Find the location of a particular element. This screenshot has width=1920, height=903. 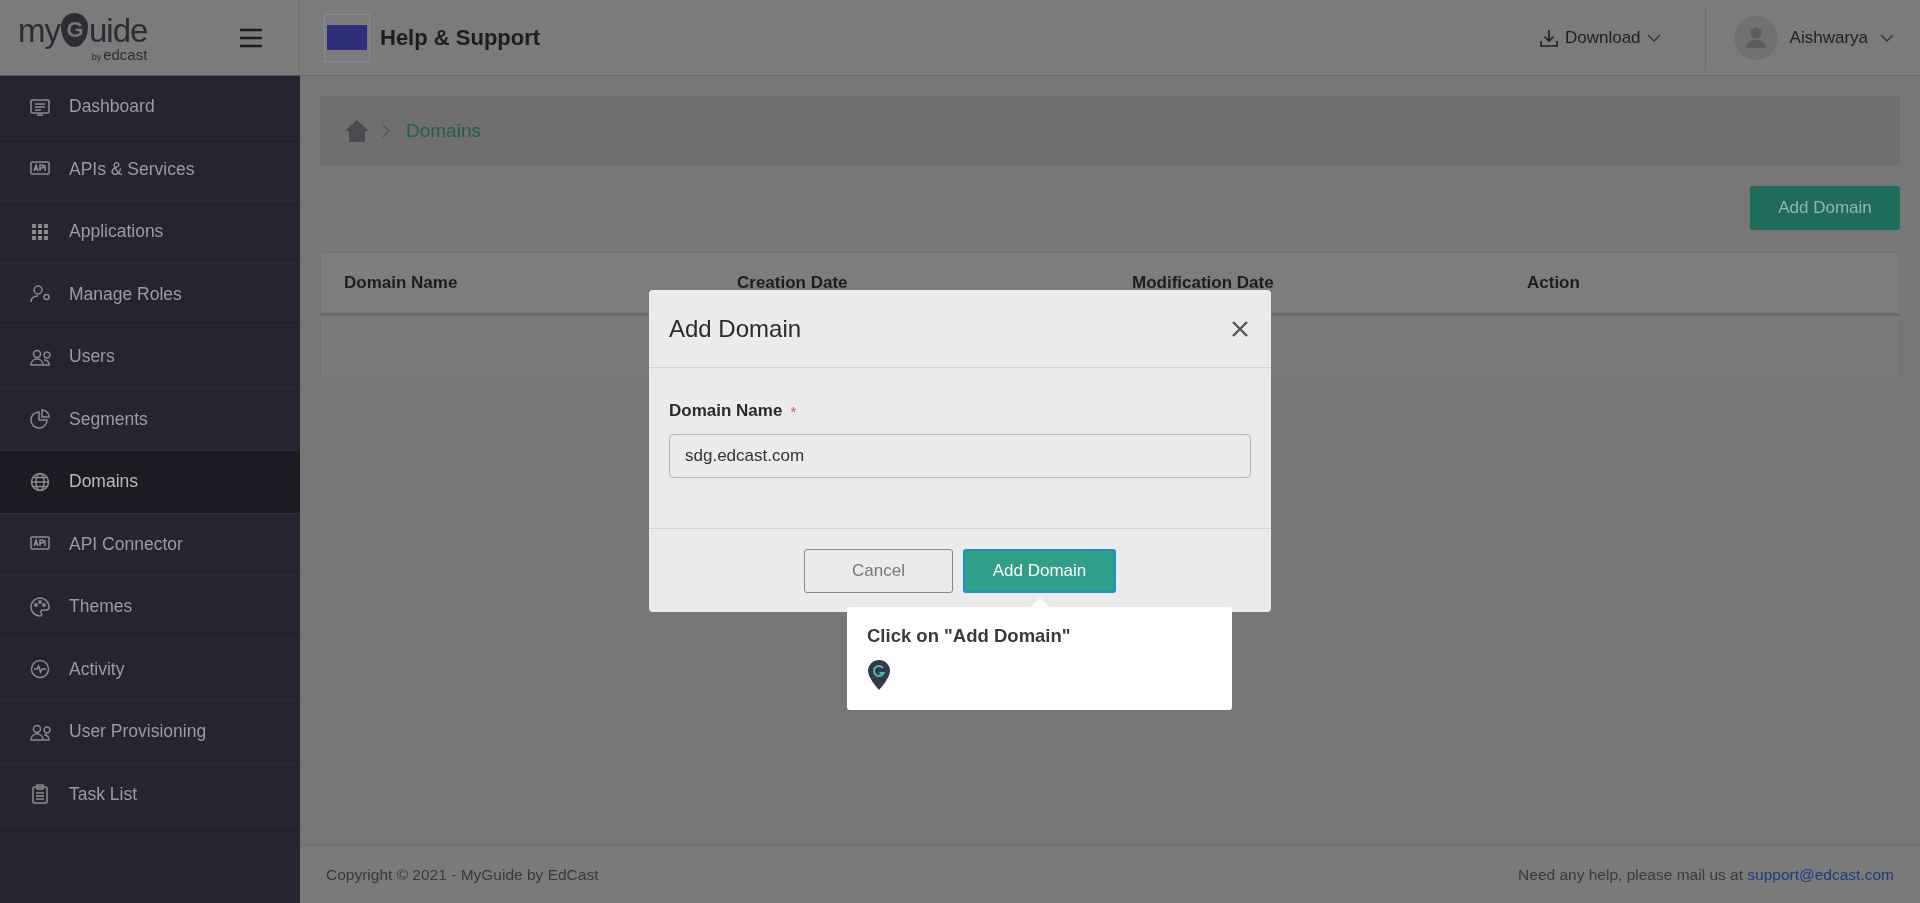

sidebar-item: Users is located at coordinates (150, 357).